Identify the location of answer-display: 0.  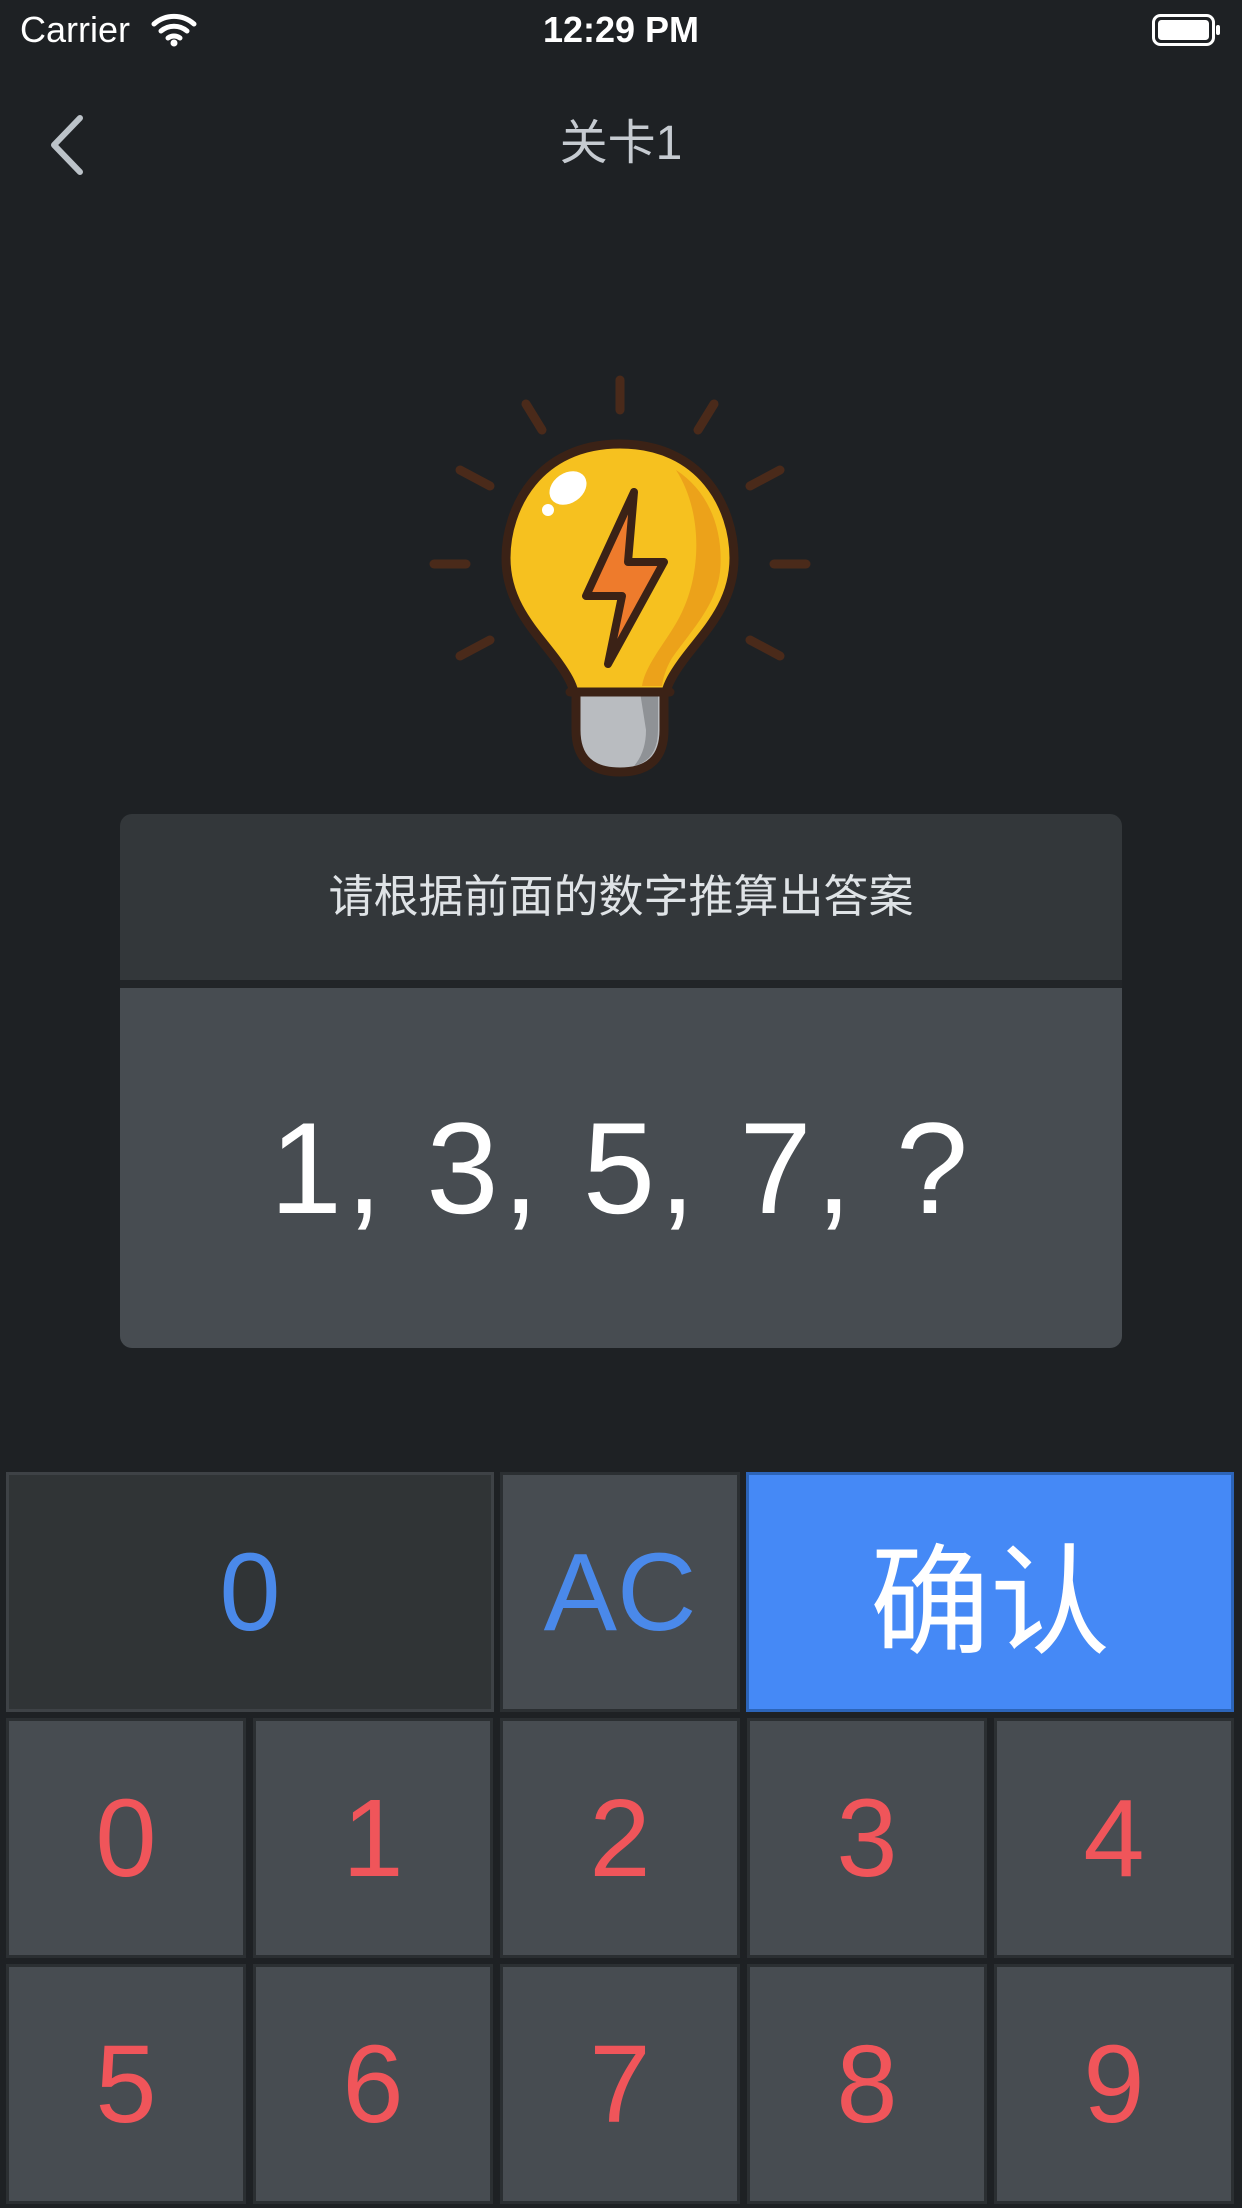
(250, 1592).